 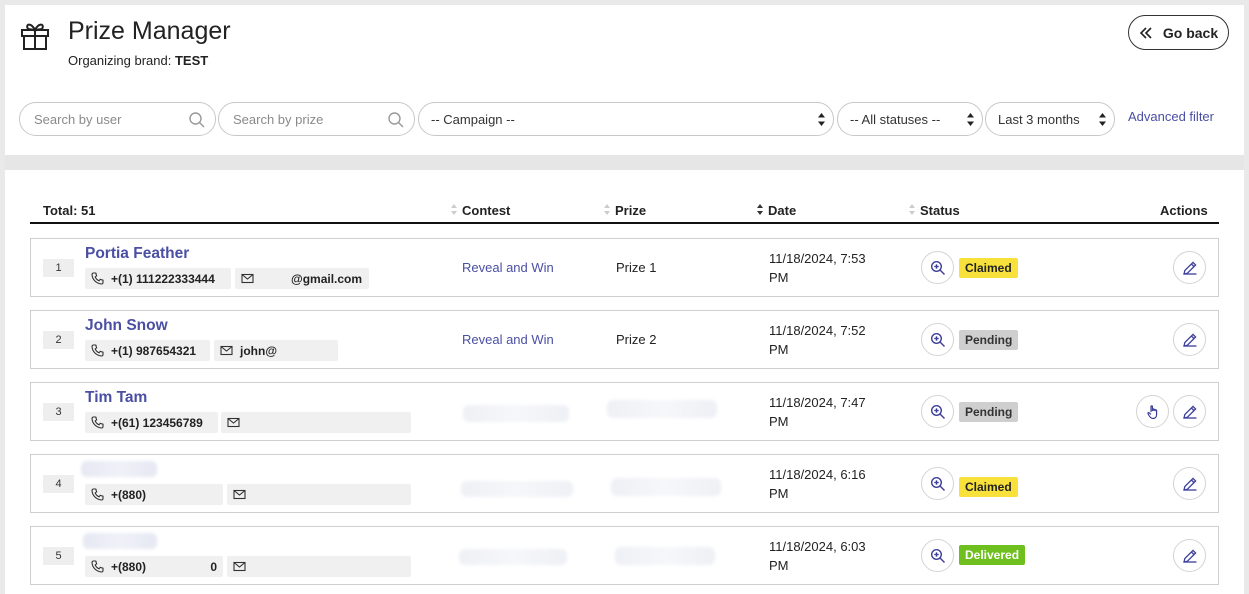 I want to click on status-badge: Delivered, so click(x=992, y=555).